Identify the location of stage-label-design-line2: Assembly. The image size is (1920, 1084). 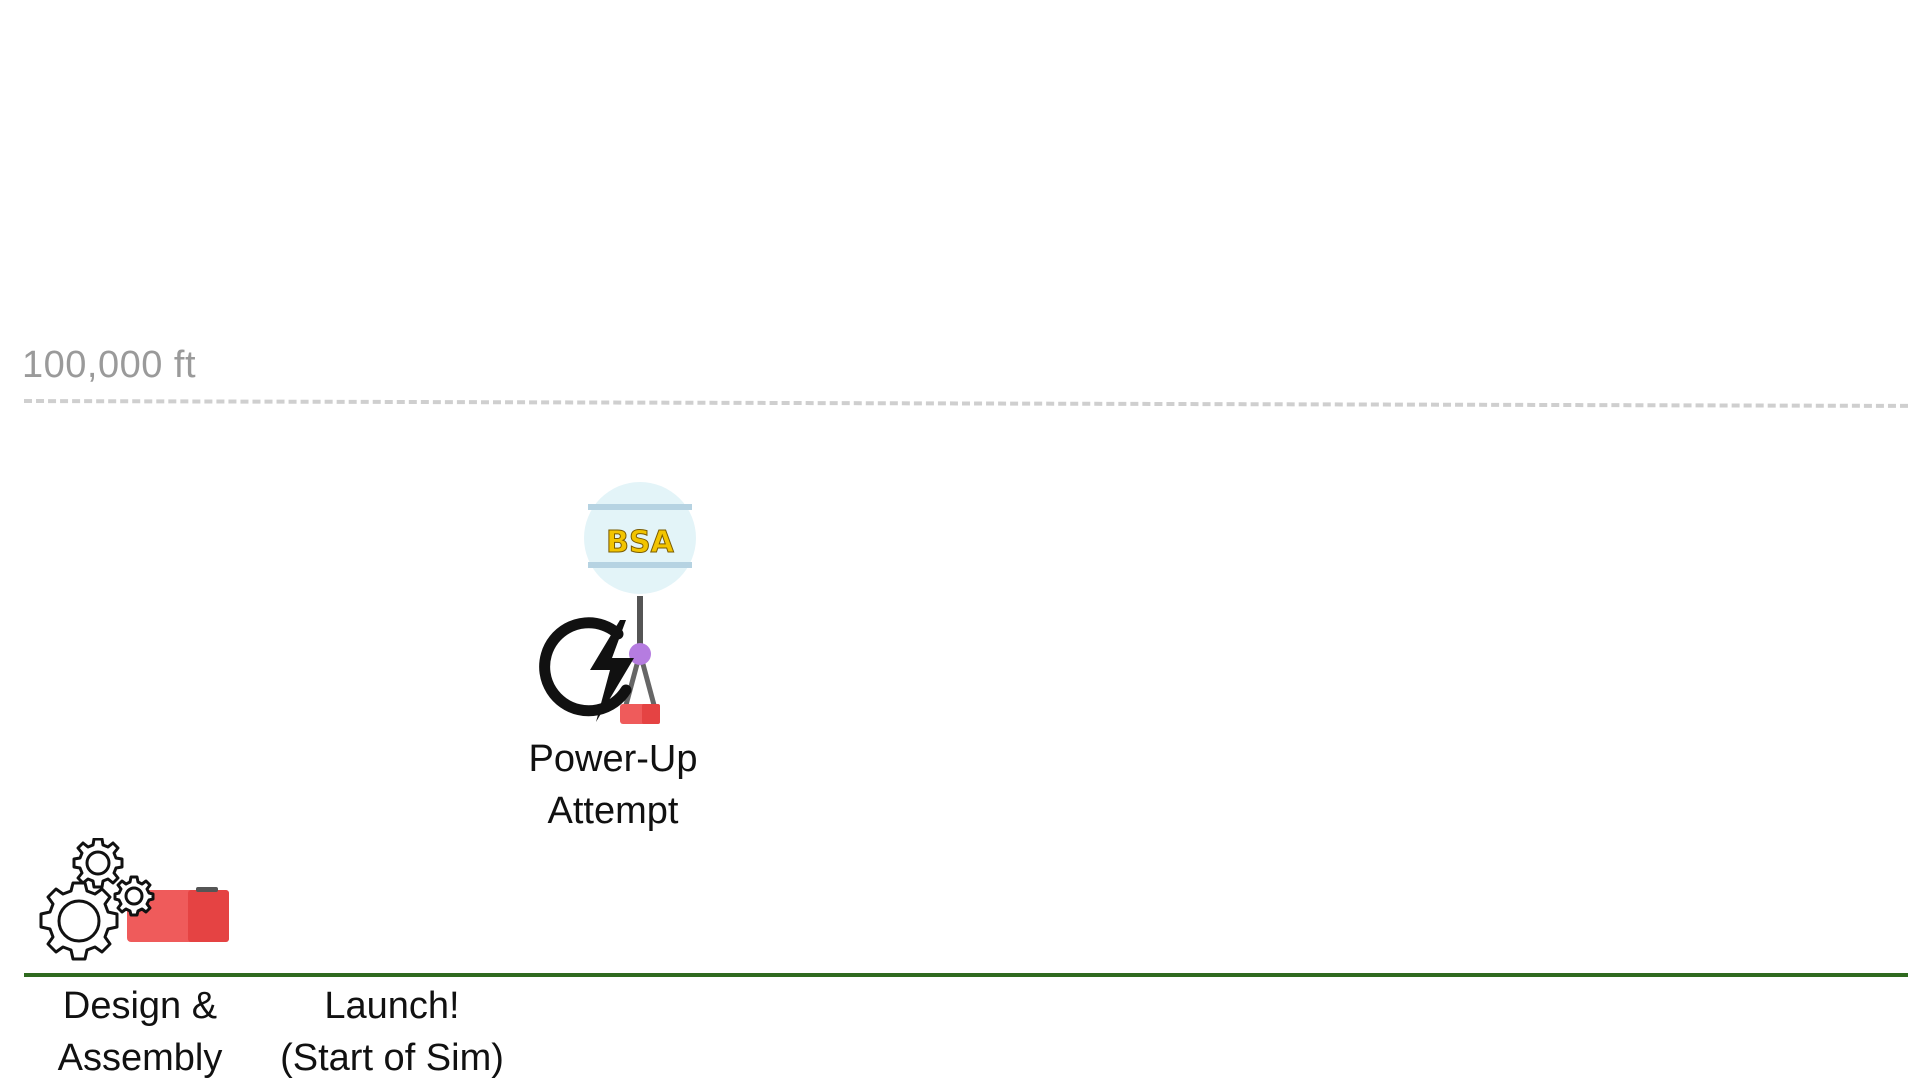
(140, 1058).